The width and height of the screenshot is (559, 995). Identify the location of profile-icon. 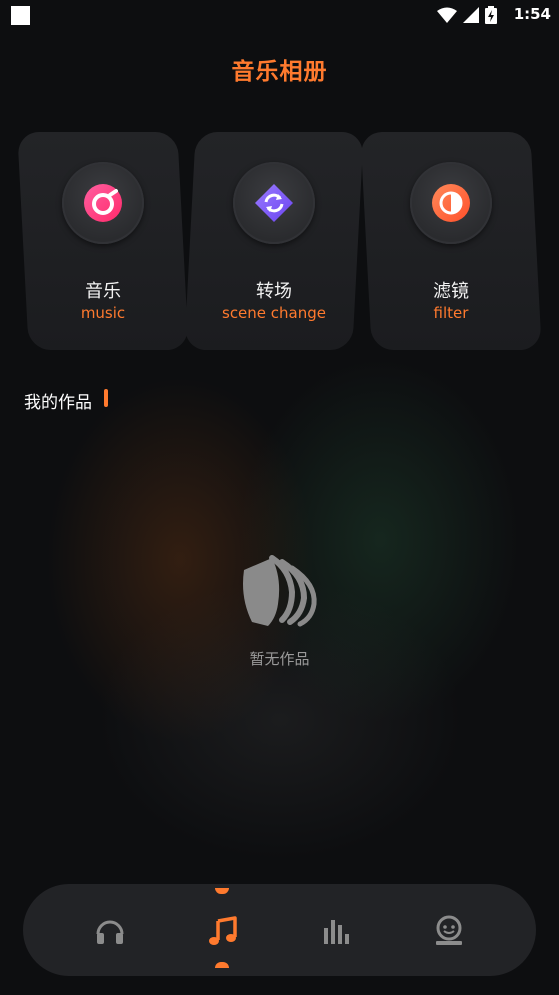
(449, 930).